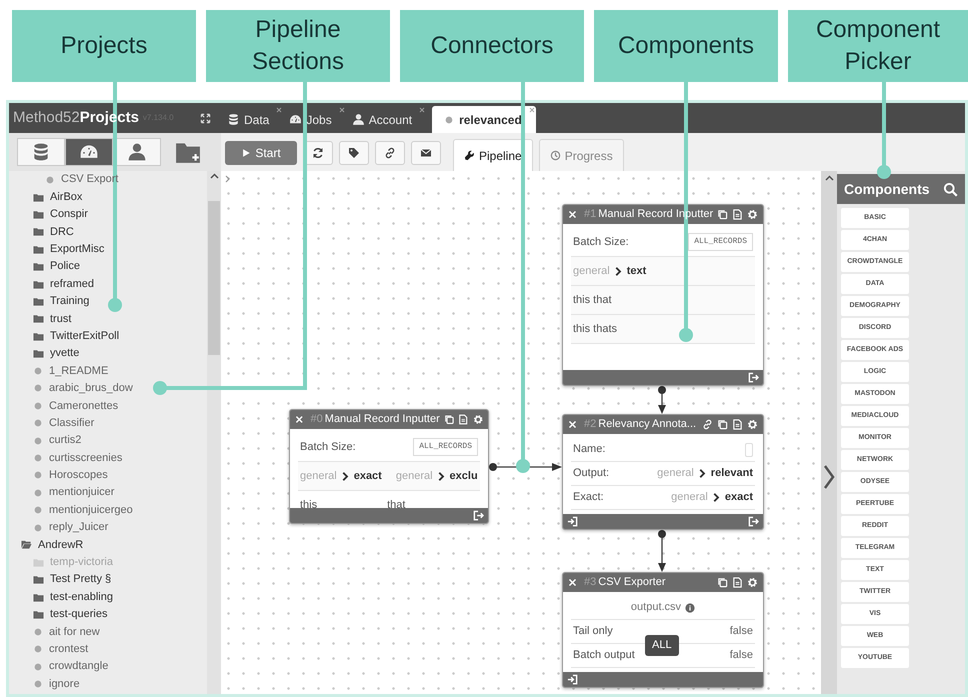 This screenshot has width=968, height=697. Describe the element at coordinates (314, 119) in the screenshot. I see `tab: Jobs` at that location.